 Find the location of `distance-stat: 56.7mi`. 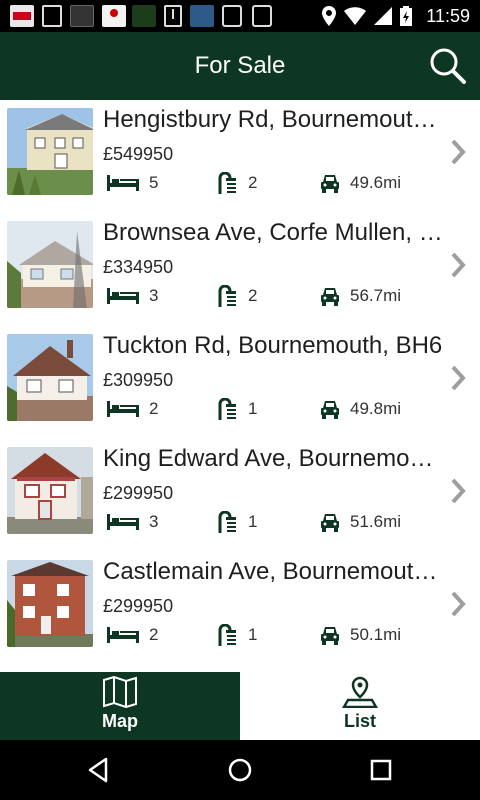

distance-stat: 56.7mi is located at coordinates (360, 296).